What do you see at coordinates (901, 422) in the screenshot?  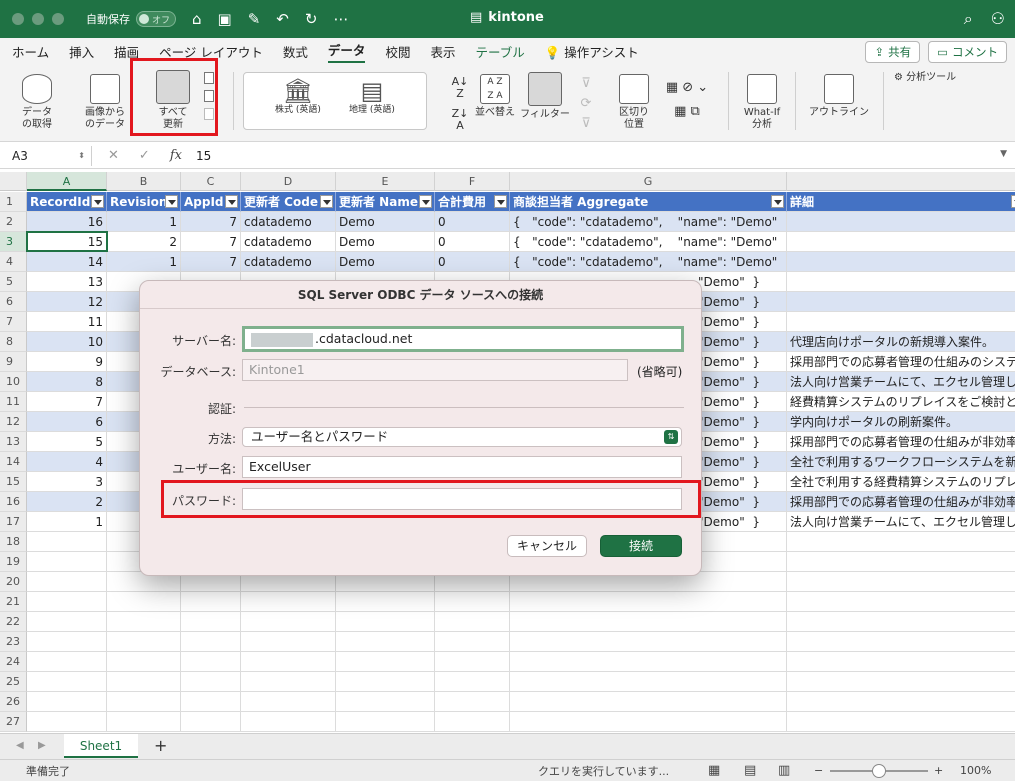 I see `table-cell: 学内向けポータルの刷新案件。` at bounding box center [901, 422].